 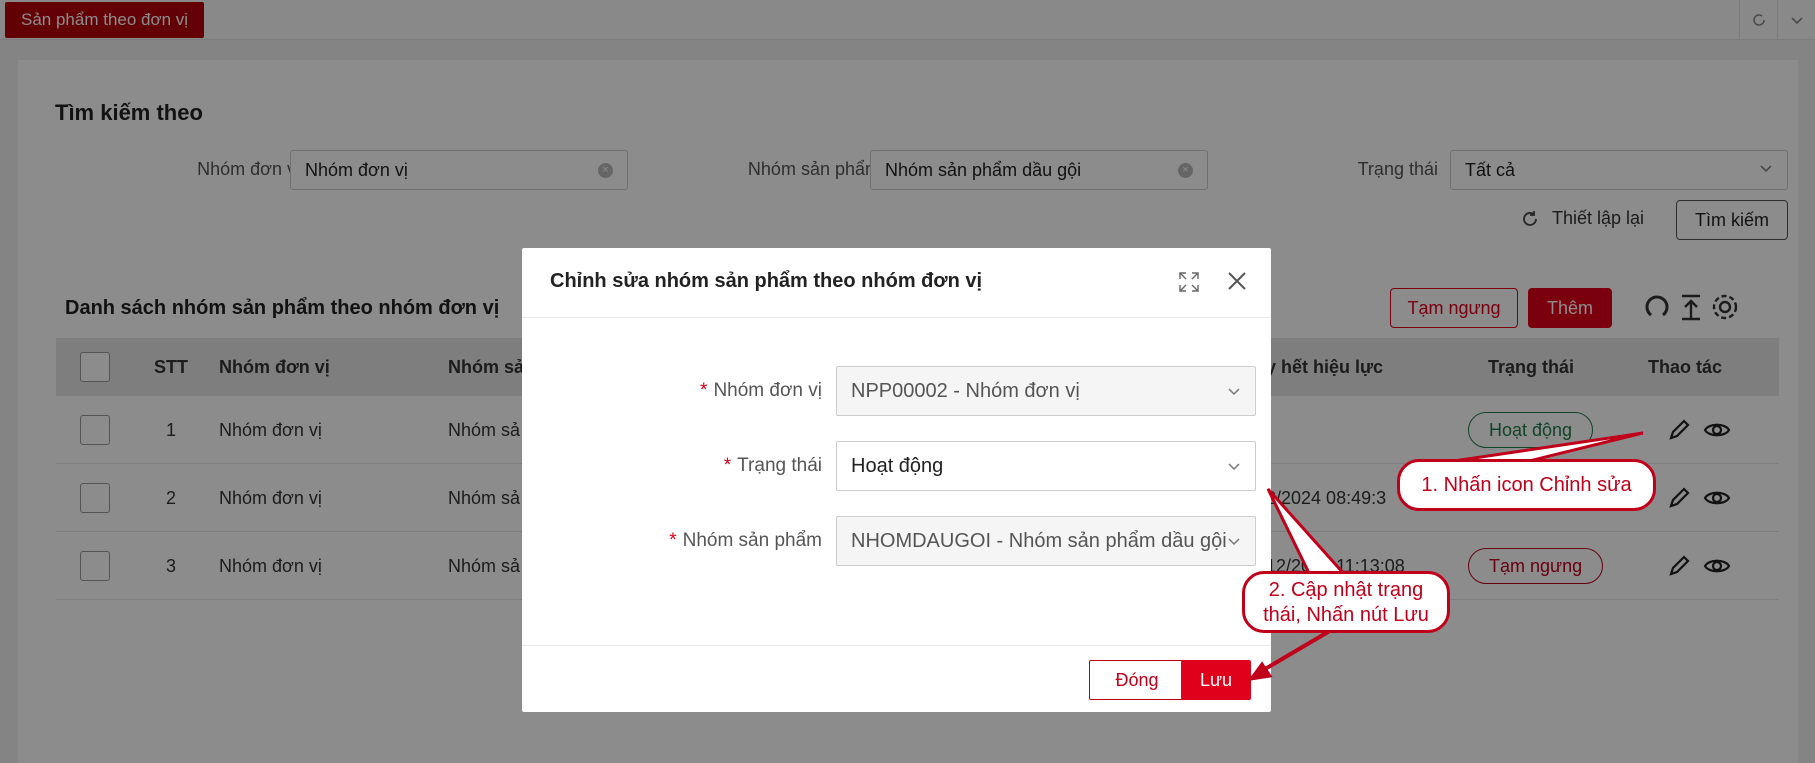 What do you see at coordinates (745, 540) in the screenshot?
I see `modal-product-group-label: * Nhóm sản phẩm` at bounding box center [745, 540].